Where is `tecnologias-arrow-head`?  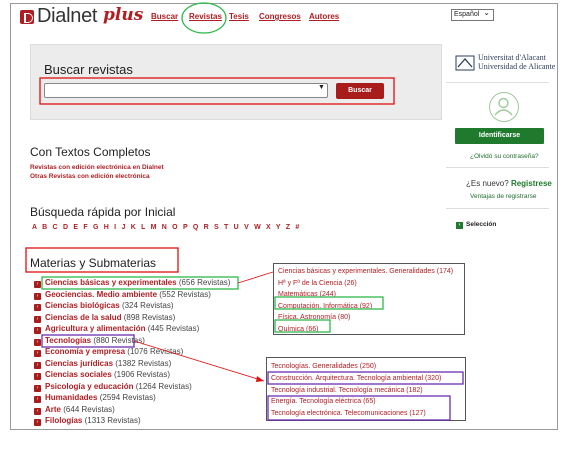
tecnologias-arrow-head is located at coordinates (260, 379).